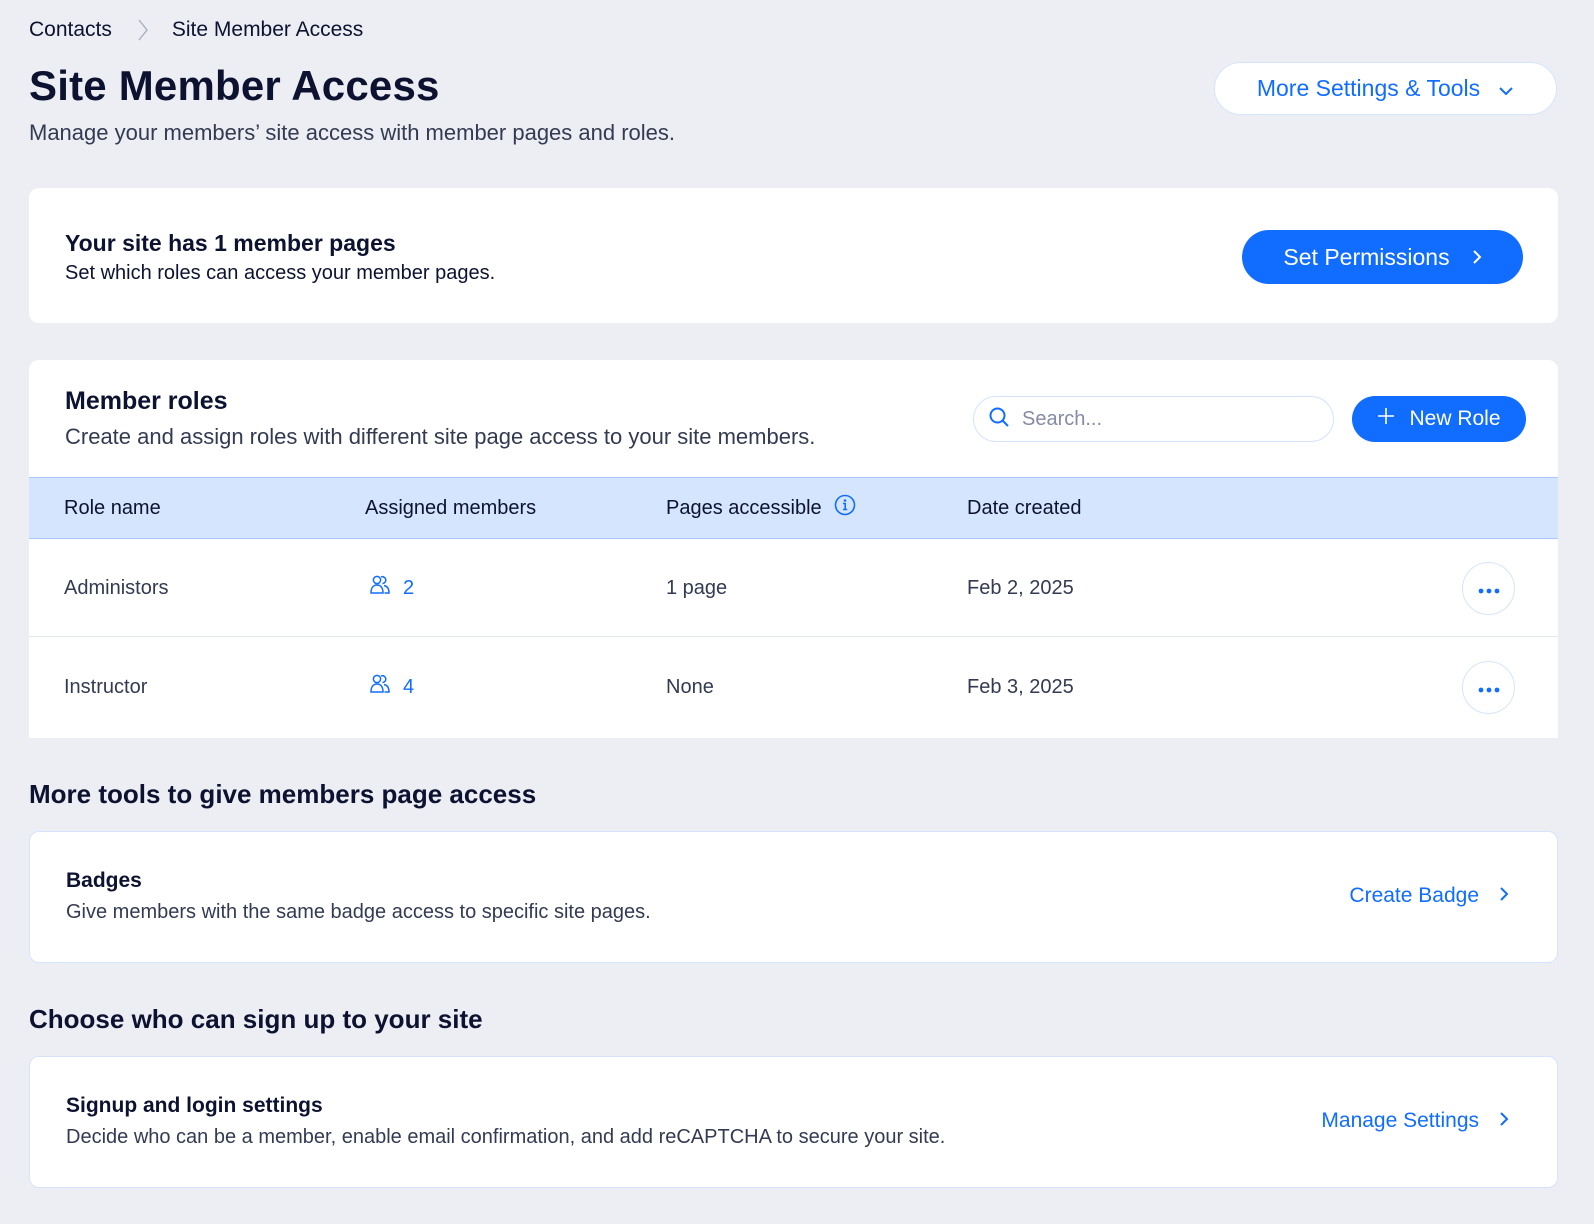 The width and height of the screenshot is (1594, 1224). I want to click on column-header-assigned-members: Assigned members, so click(450, 508).